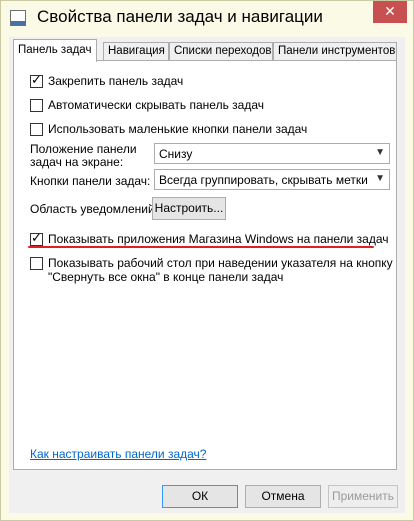  I want to click on ok-button: ОК, so click(200, 496).